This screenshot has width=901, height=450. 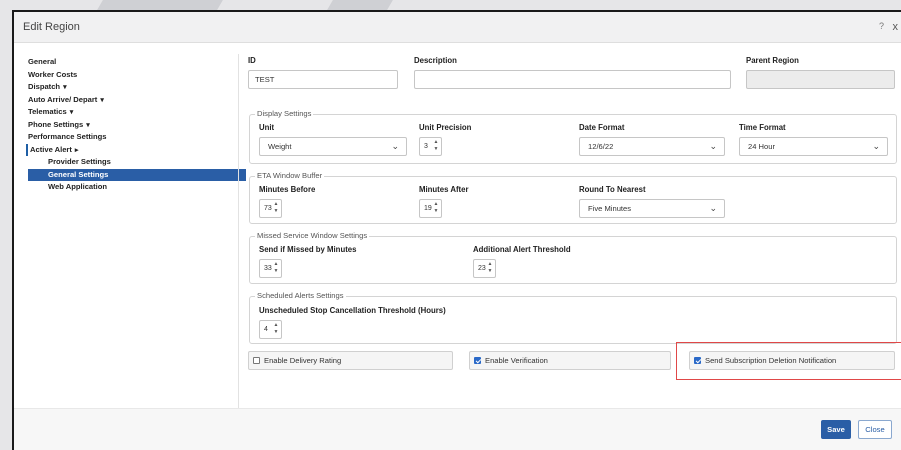 What do you see at coordinates (137, 174) in the screenshot?
I see `nav-item-general-settings: General Settings` at bounding box center [137, 174].